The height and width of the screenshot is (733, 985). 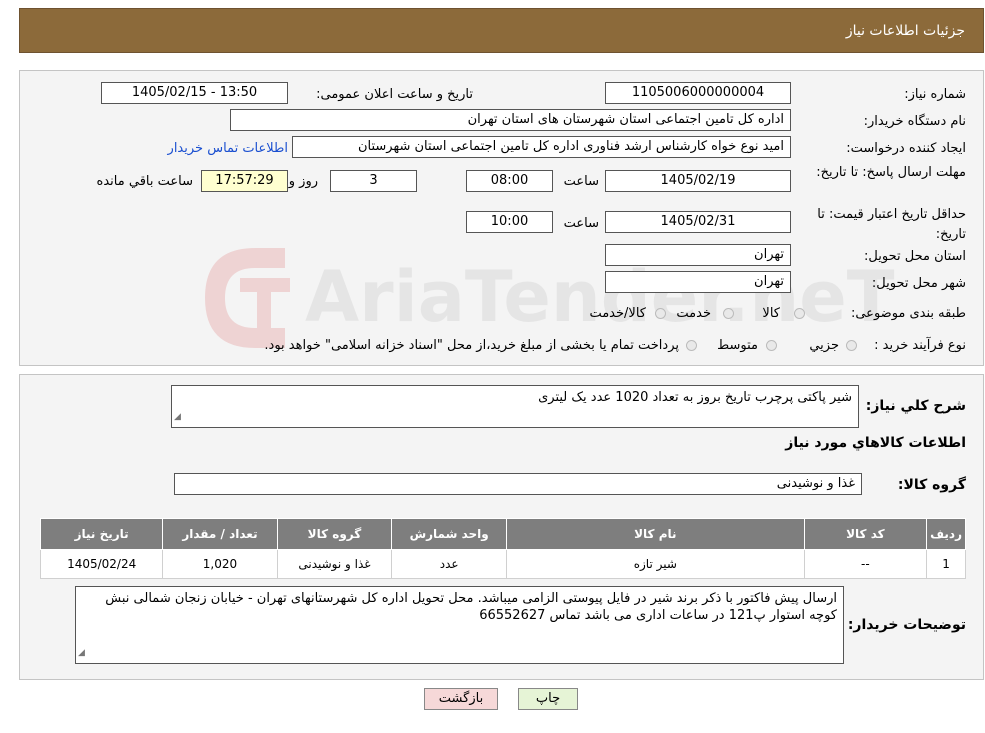 What do you see at coordinates (931, 485) in the screenshot?
I see `goods-group-label: گروه کالا:` at bounding box center [931, 485].